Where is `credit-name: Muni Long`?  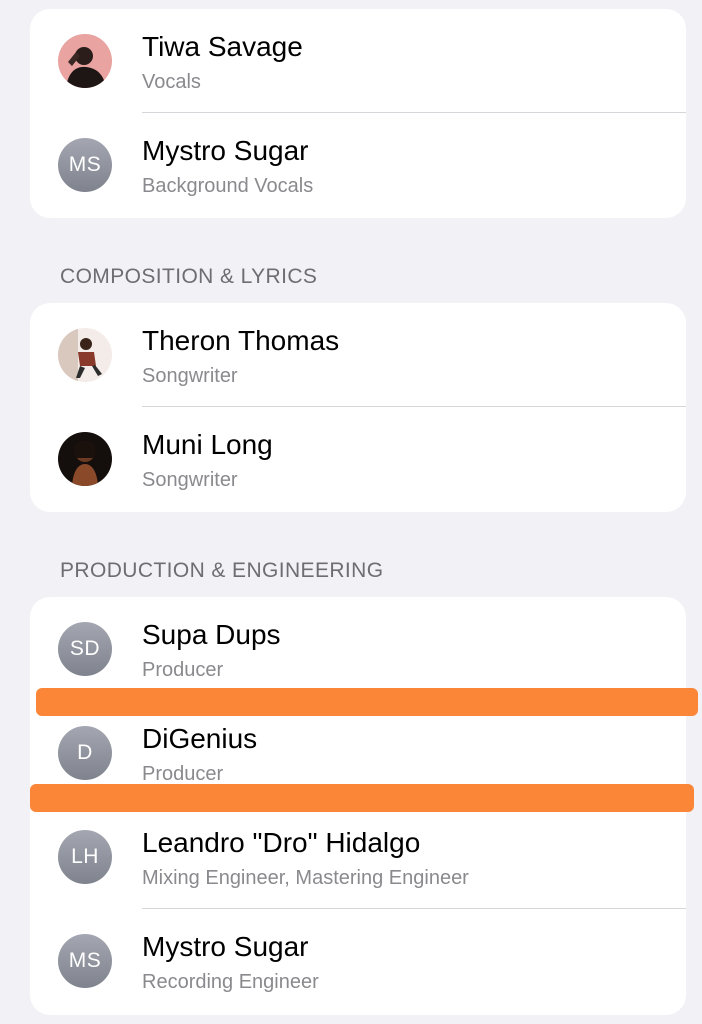
credit-name: Muni Long is located at coordinates (207, 444).